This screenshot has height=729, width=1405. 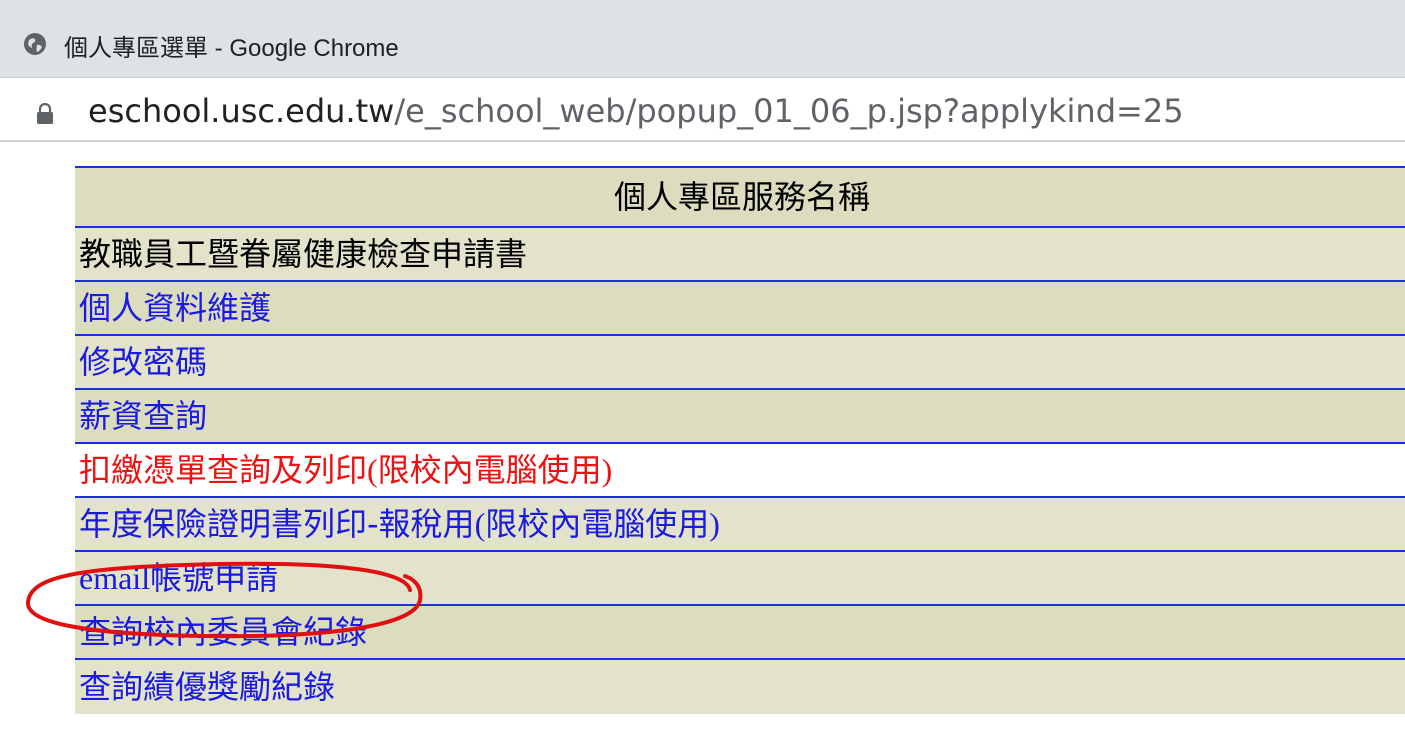 I want to click on menu-item-insurance-cert: 年度保險證明書列印-報稅用(限校內電腦使用), so click(x=740, y=523).